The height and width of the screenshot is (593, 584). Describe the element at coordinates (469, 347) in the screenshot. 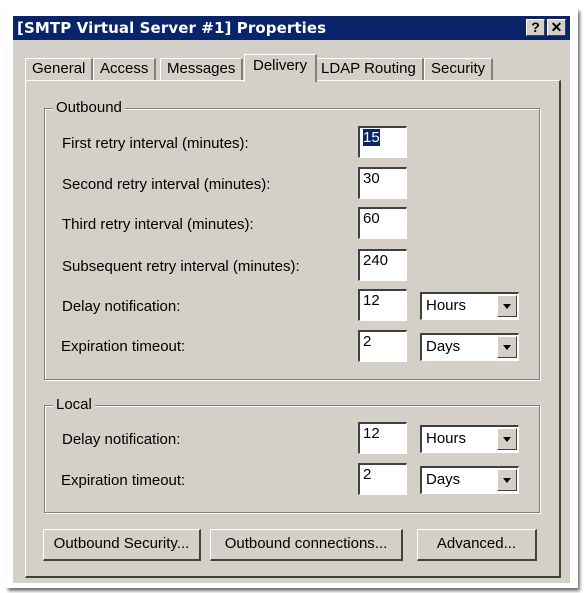

I see `outbound-expiration-timeout-unit-select: Days` at that location.